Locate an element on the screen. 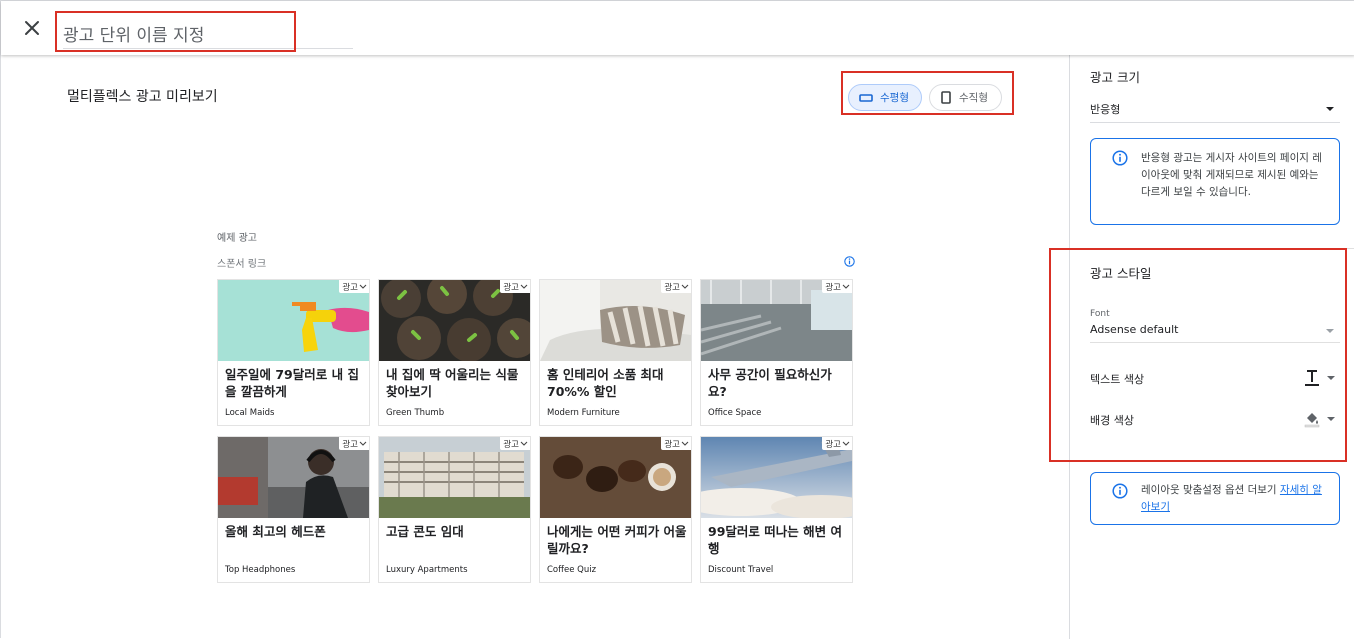 Image resolution: width=1354 pixels, height=639 pixels. ad-card: 광고 올해 최고의 헤드폰 Top Headphones is located at coordinates (293, 509).